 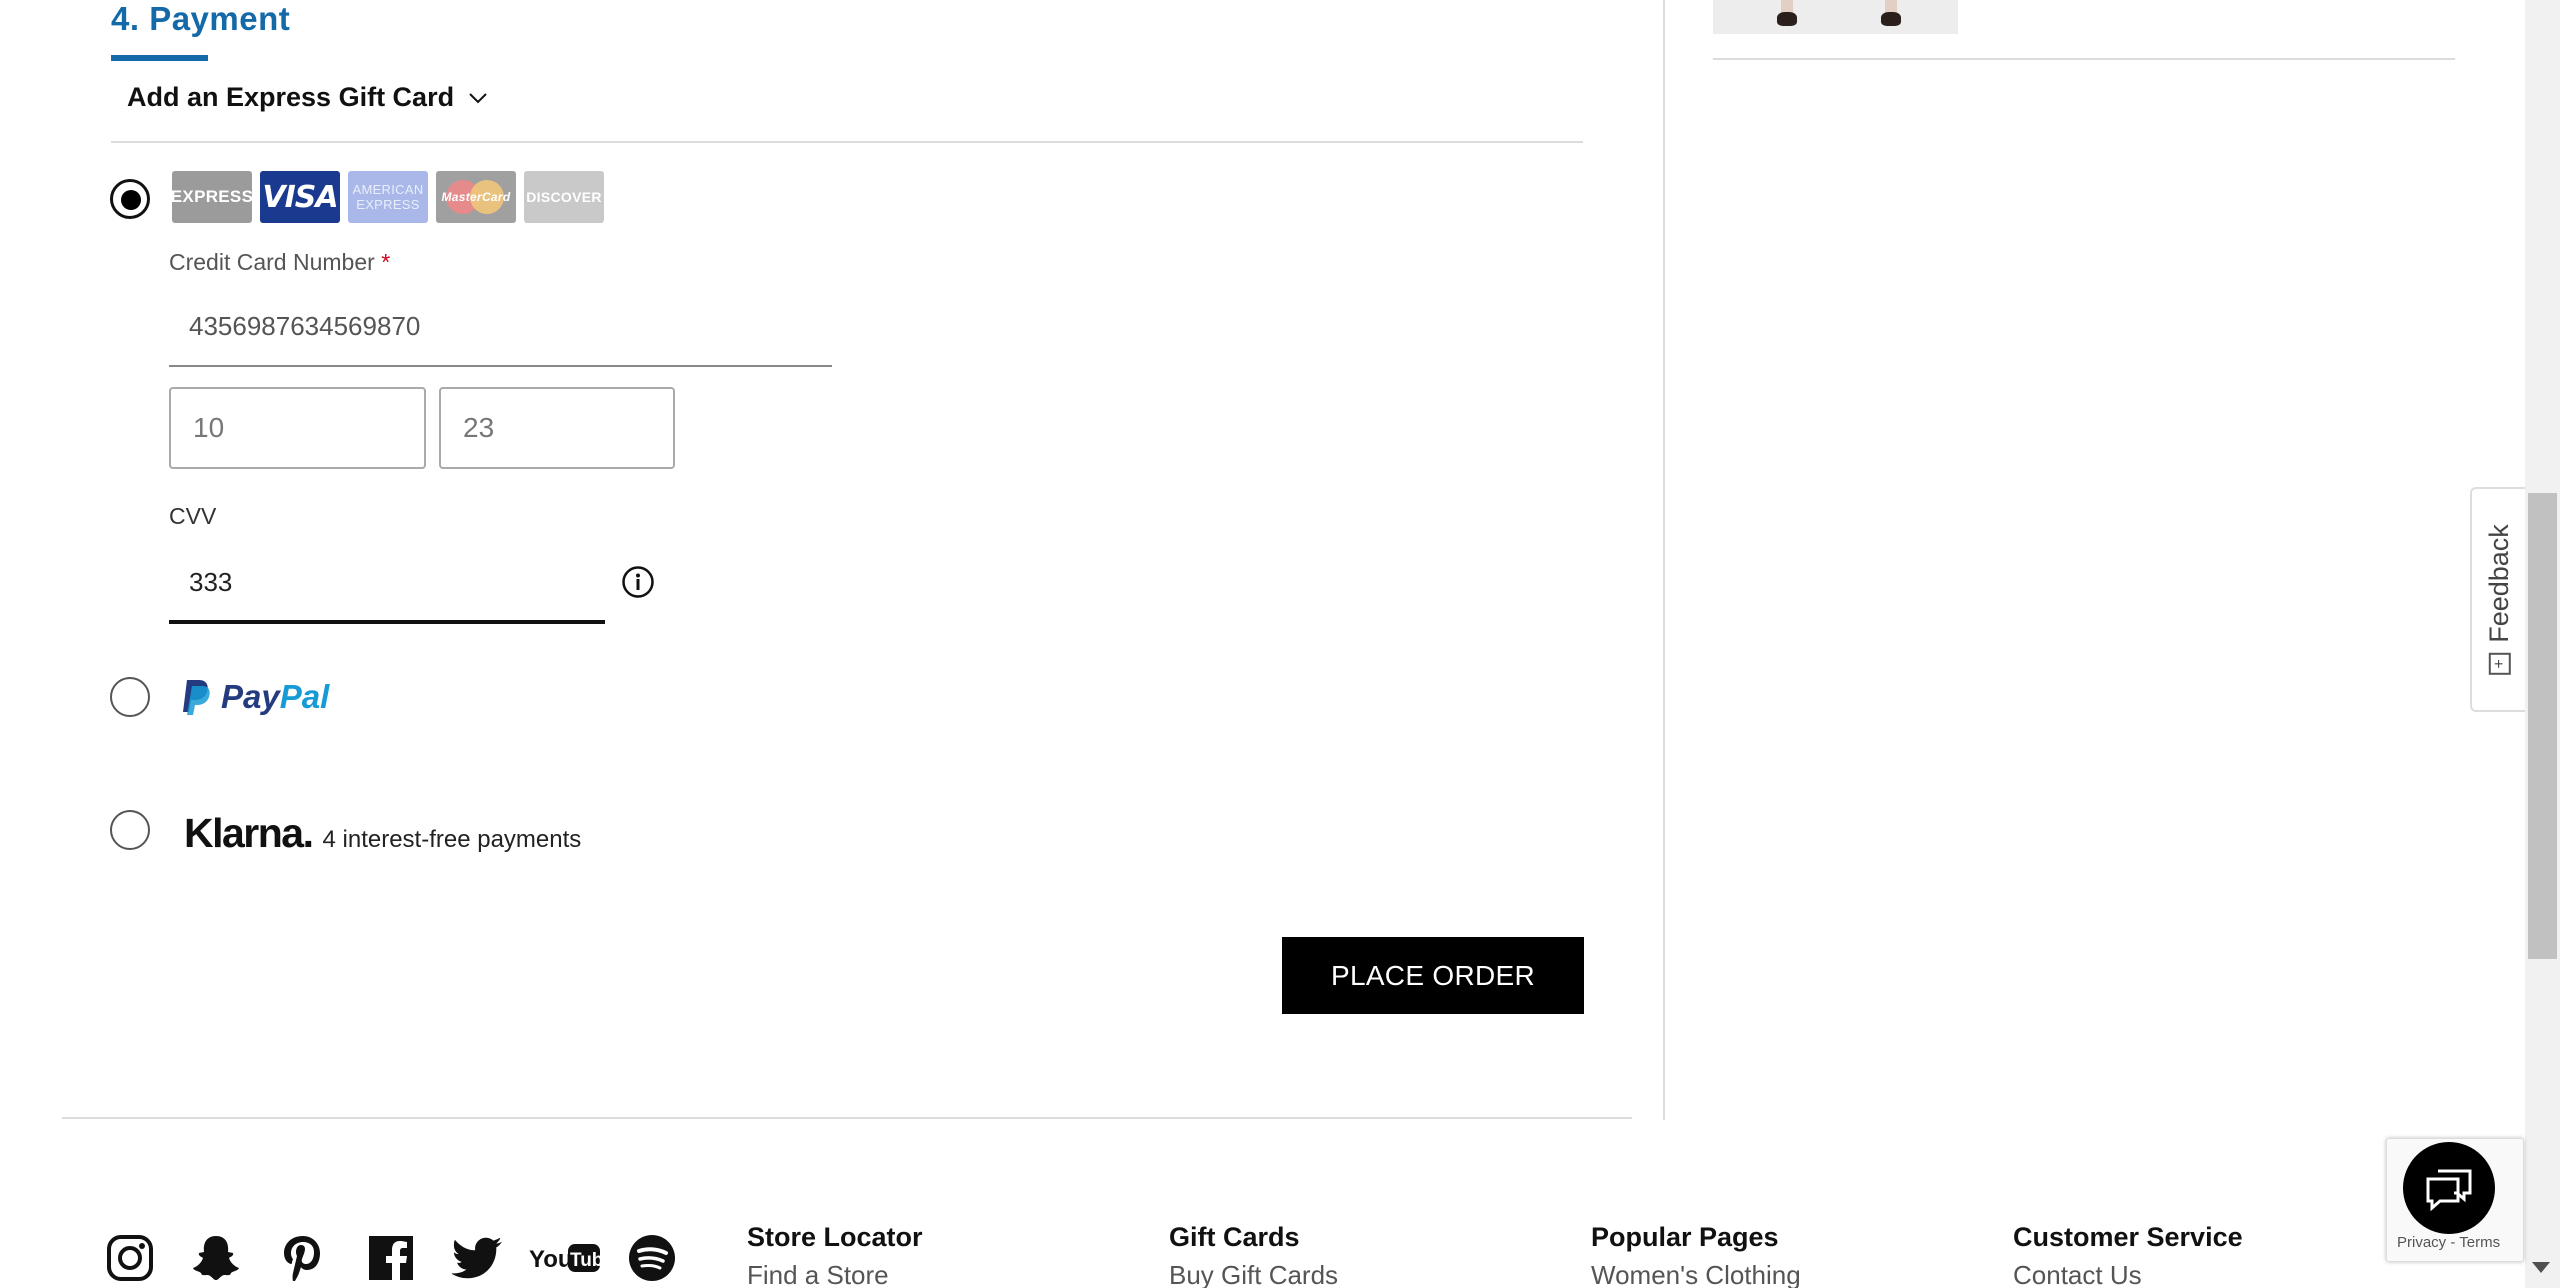 What do you see at coordinates (193, 516) in the screenshot?
I see `cvv-label: CVV` at bounding box center [193, 516].